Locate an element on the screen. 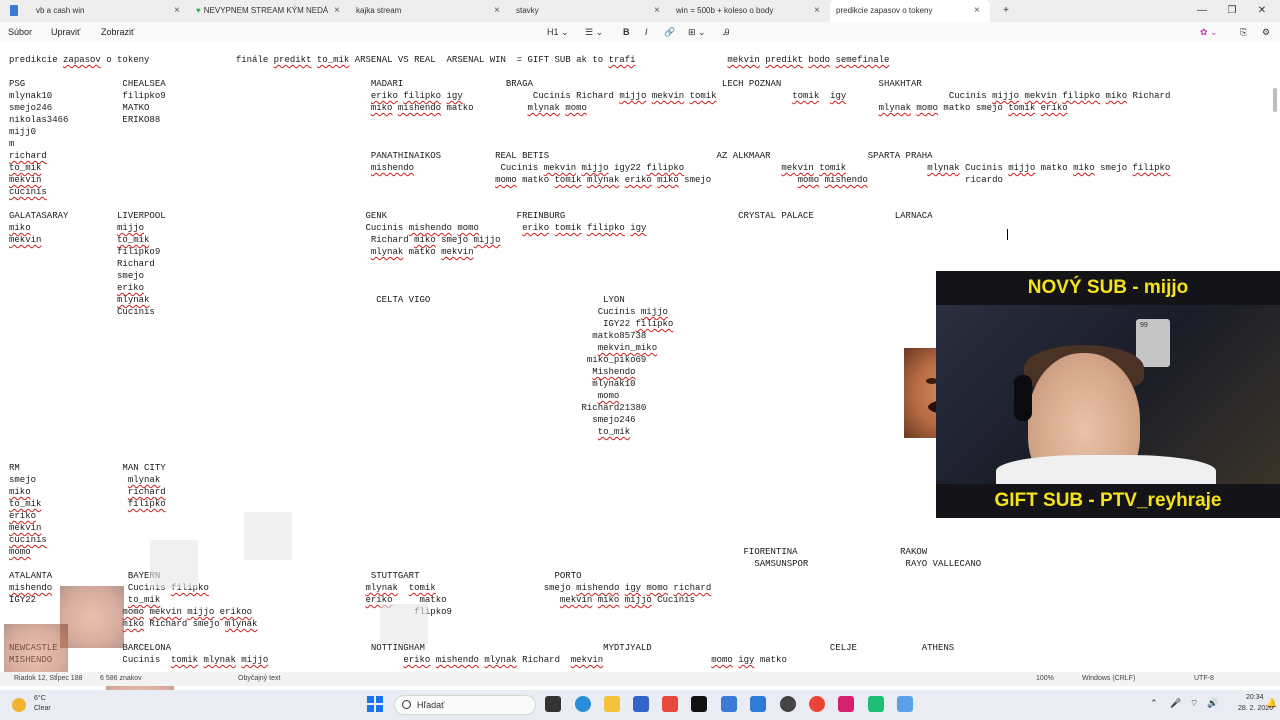  edge-browser-icon is located at coordinates (583, 704).